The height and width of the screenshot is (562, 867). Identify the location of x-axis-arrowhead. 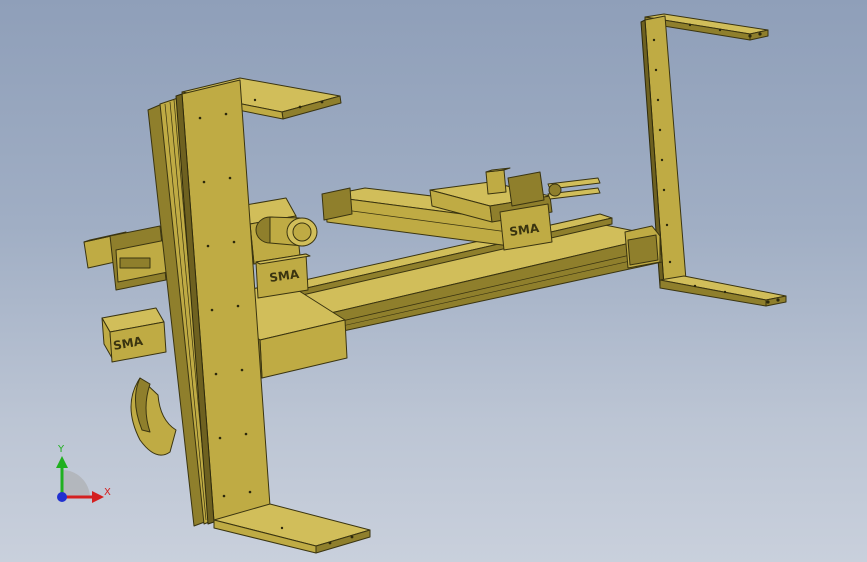
(98, 497).